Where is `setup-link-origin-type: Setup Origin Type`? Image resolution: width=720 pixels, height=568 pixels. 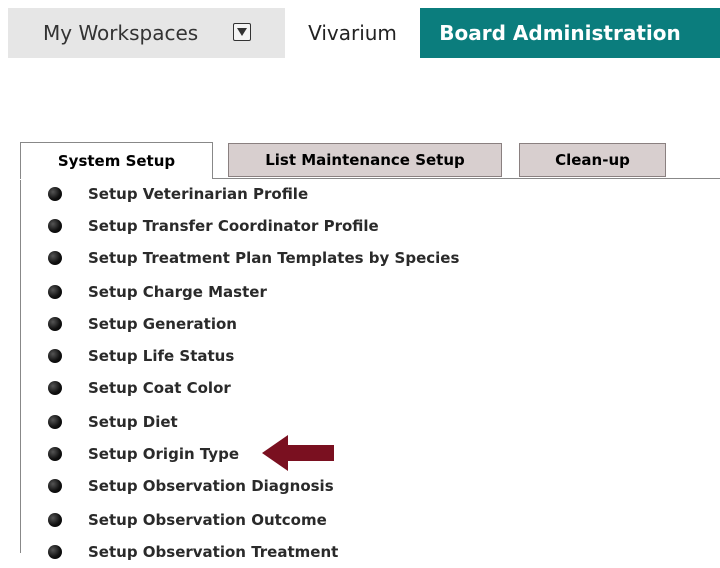
setup-link-origin-type: Setup Origin Type is located at coordinates (143, 454).